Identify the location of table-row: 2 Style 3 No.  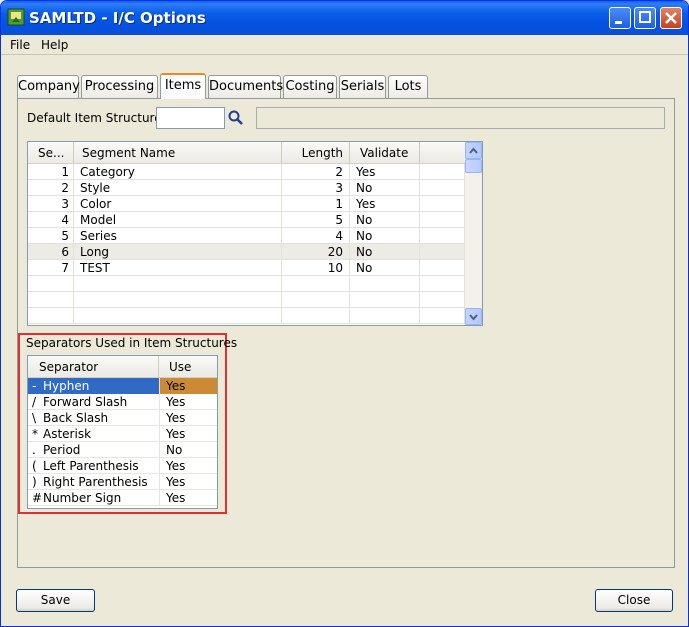
(246, 188).